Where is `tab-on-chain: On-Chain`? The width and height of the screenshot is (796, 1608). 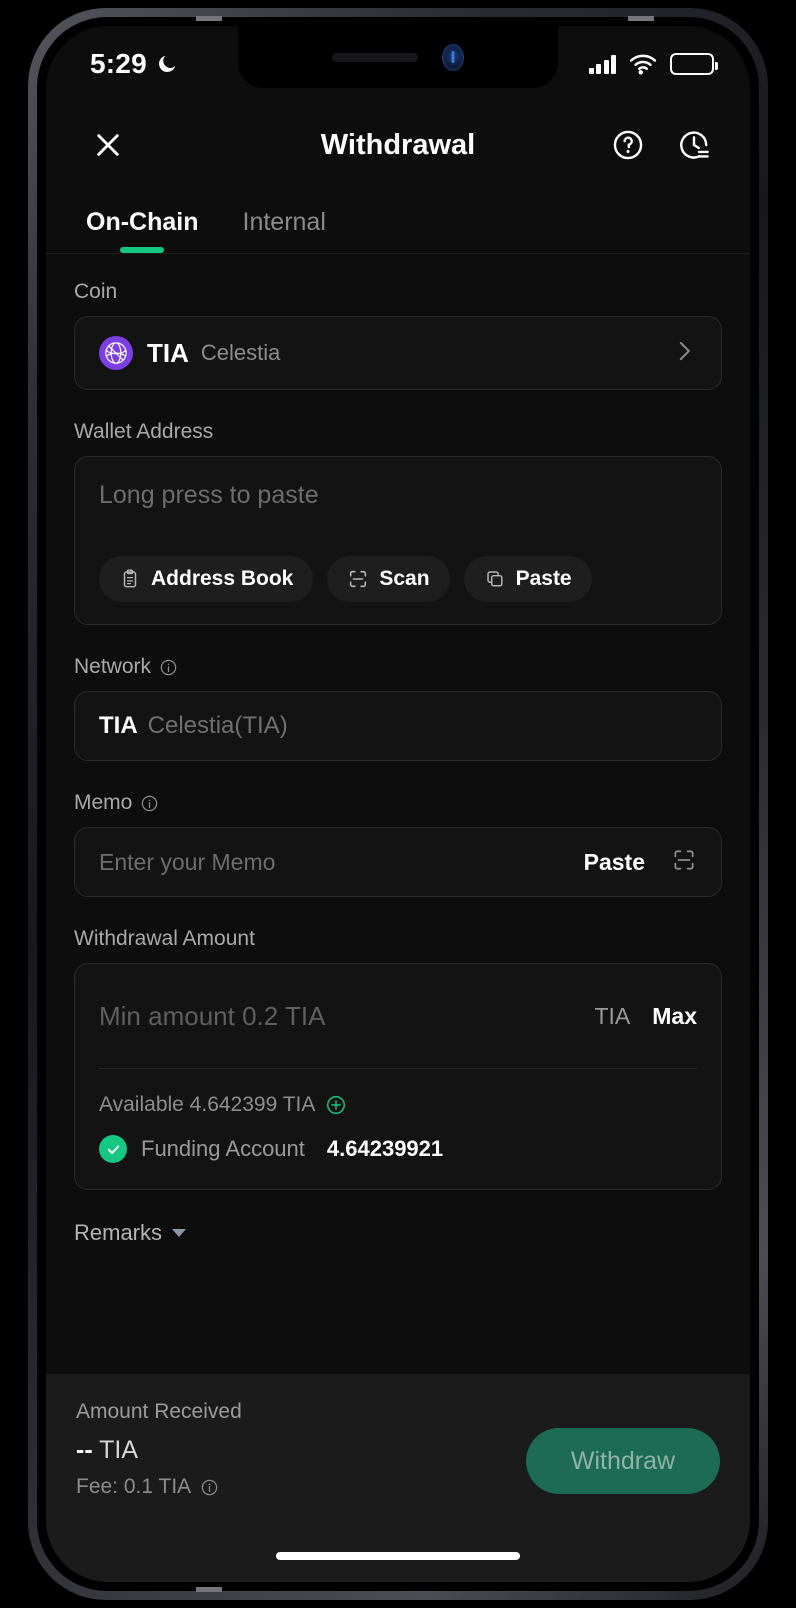 tab-on-chain: On-Chain is located at coordinates (142, 230).